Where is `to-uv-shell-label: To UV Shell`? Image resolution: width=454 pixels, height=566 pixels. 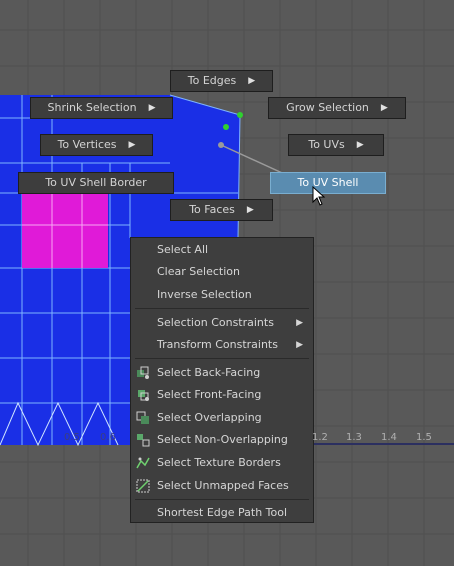
to-uv-shell-label: To UV Shell is located at coordinates (328, 182).